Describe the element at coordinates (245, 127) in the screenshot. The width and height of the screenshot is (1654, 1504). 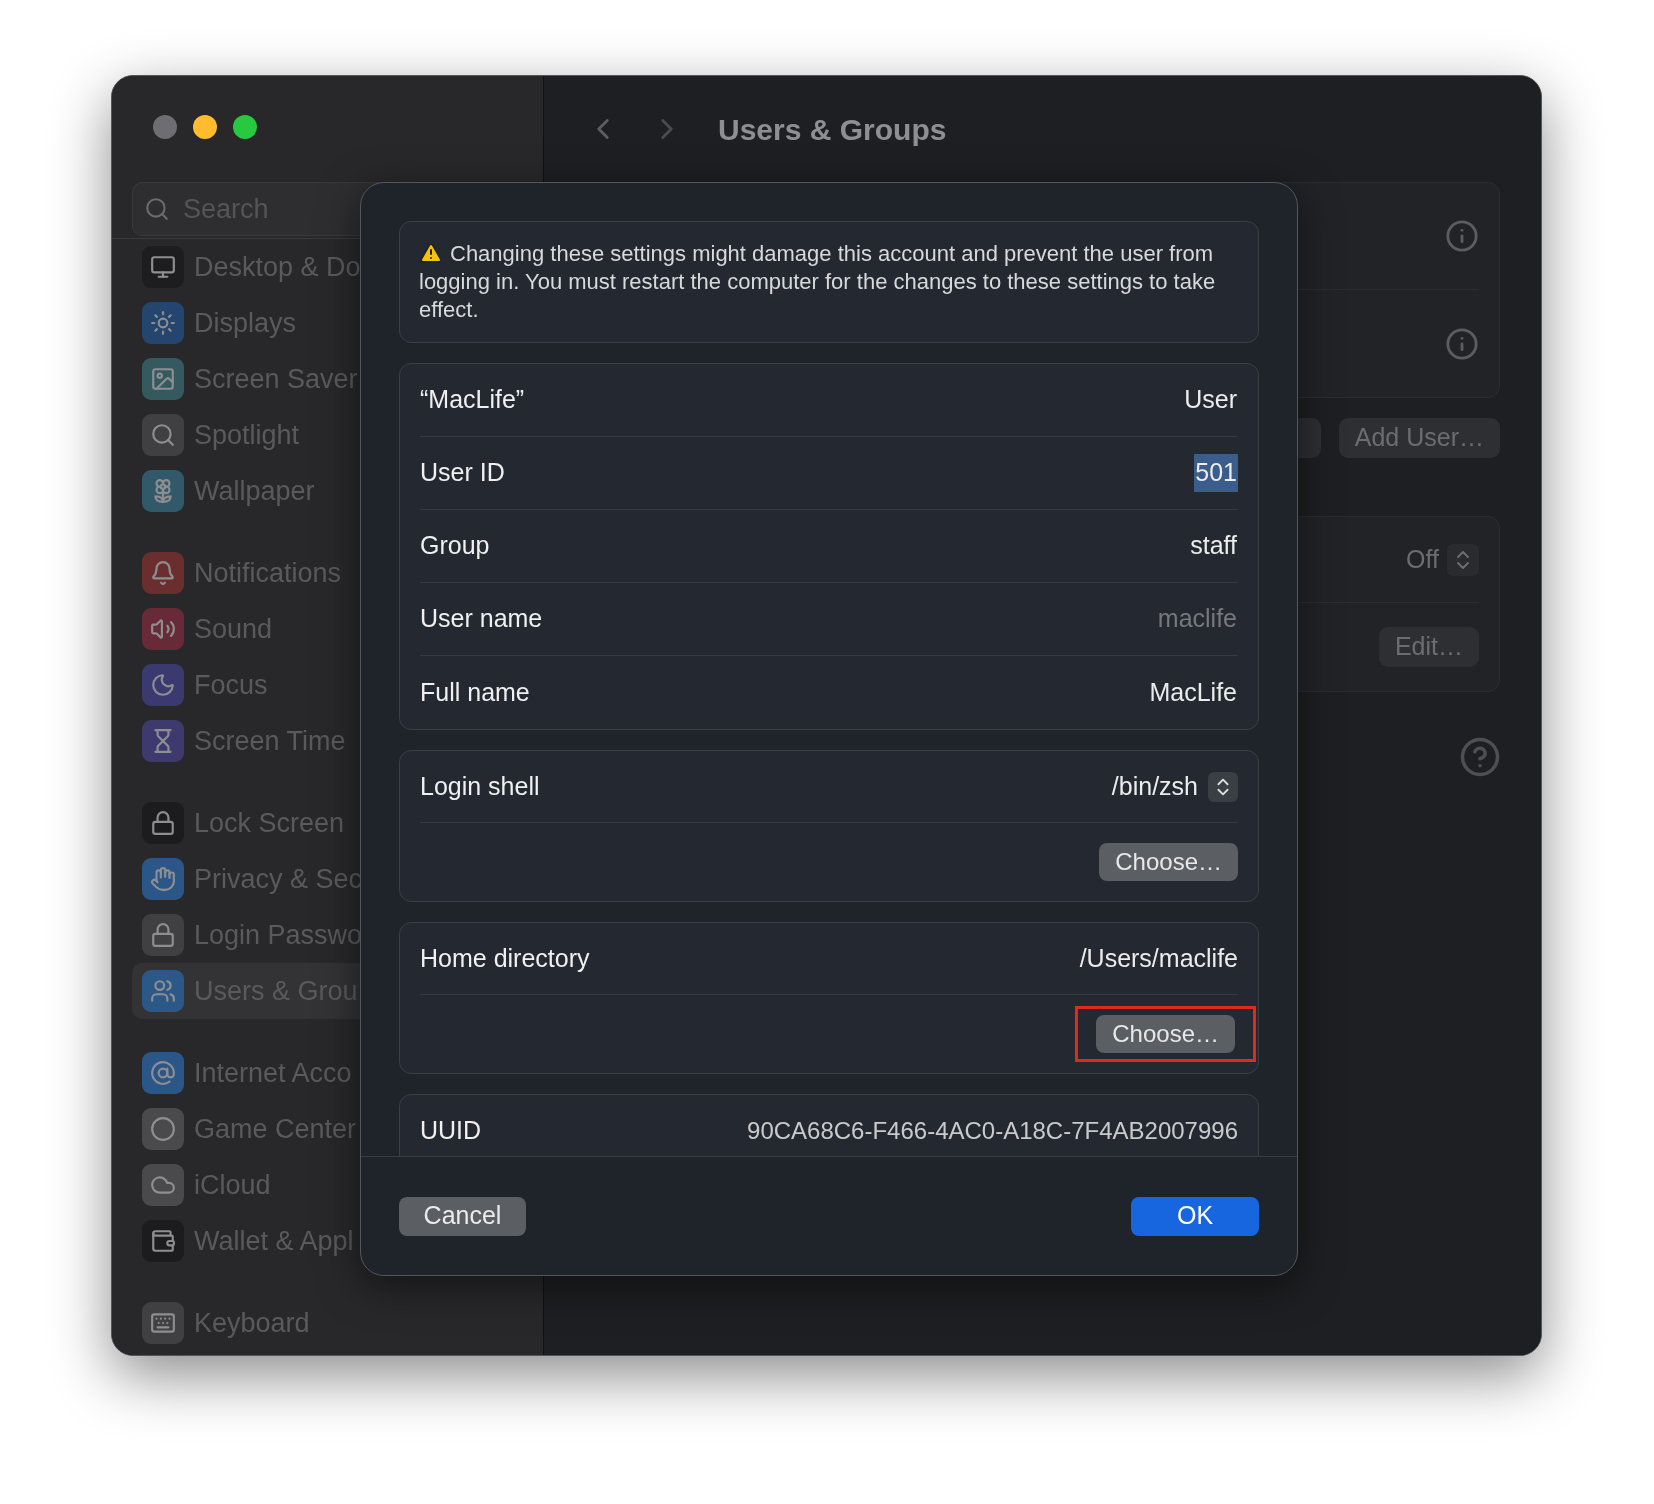
I see `zoom-icon` at that location.